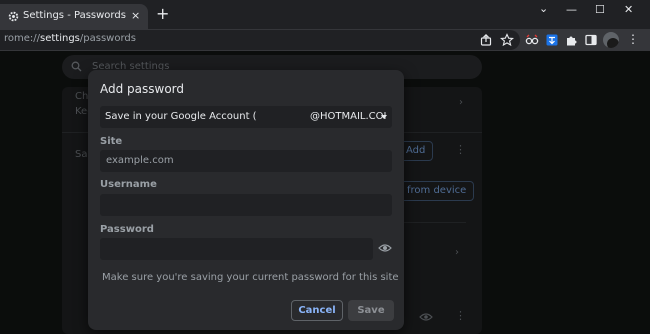 The width and height of the screenshot is (650, 334). What do you see at coordinates (426, 317) in the screenshot?
I see `eye-icon` at bounding box center [426, 317].